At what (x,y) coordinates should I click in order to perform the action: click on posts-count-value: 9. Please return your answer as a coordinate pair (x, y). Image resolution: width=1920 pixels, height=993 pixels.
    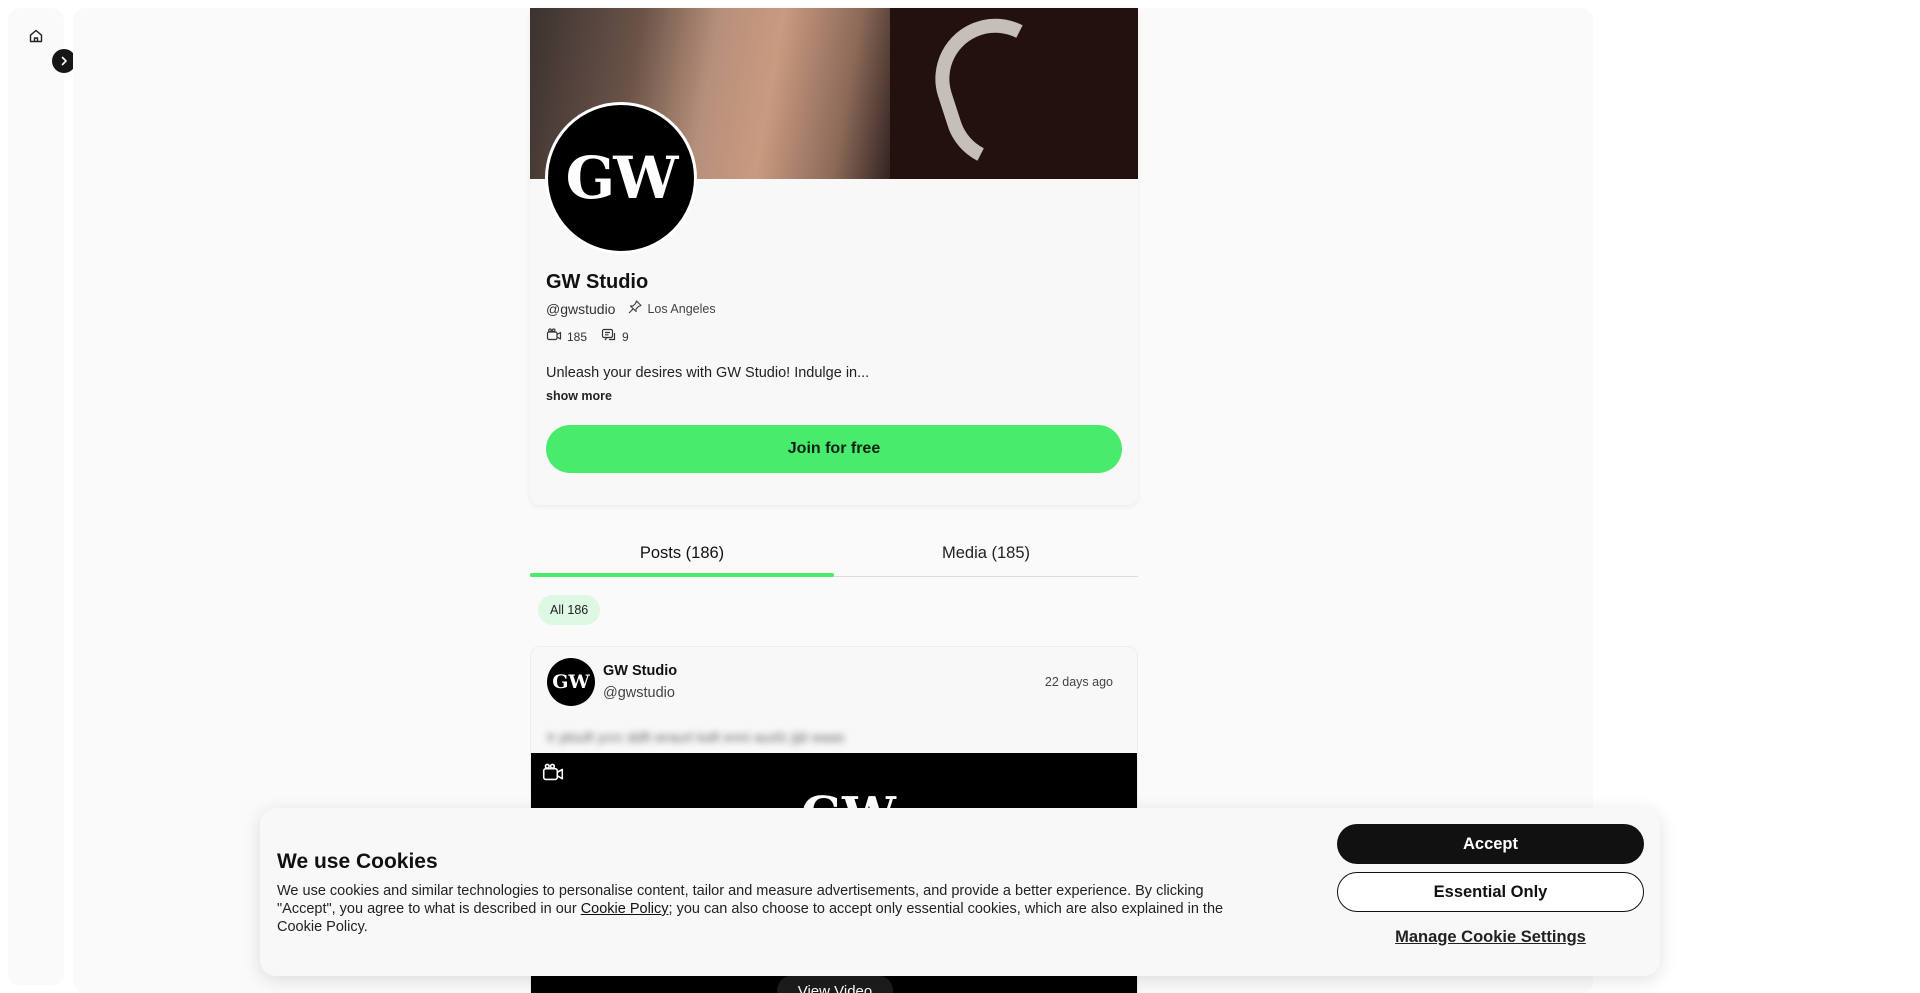
    Looking at the image, I should click on (625, 336).